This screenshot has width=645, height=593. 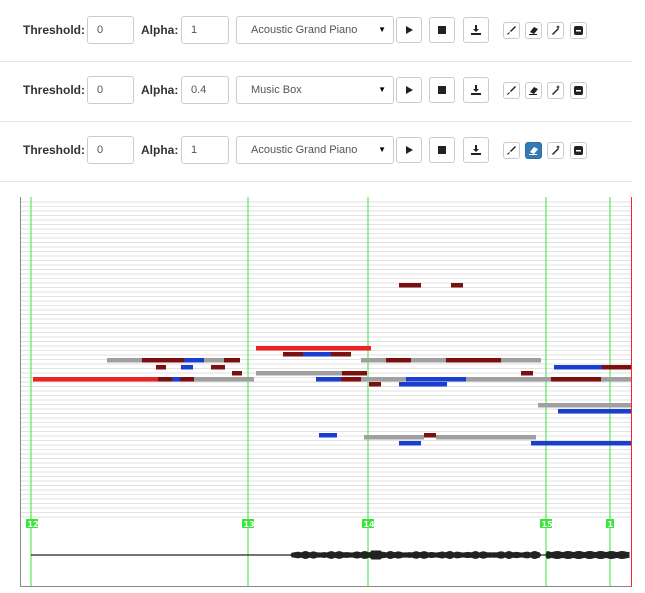 What do you see at coordinates (330, 555) in the screenshot?
I see `waveform` at bounding box center [330, 555].